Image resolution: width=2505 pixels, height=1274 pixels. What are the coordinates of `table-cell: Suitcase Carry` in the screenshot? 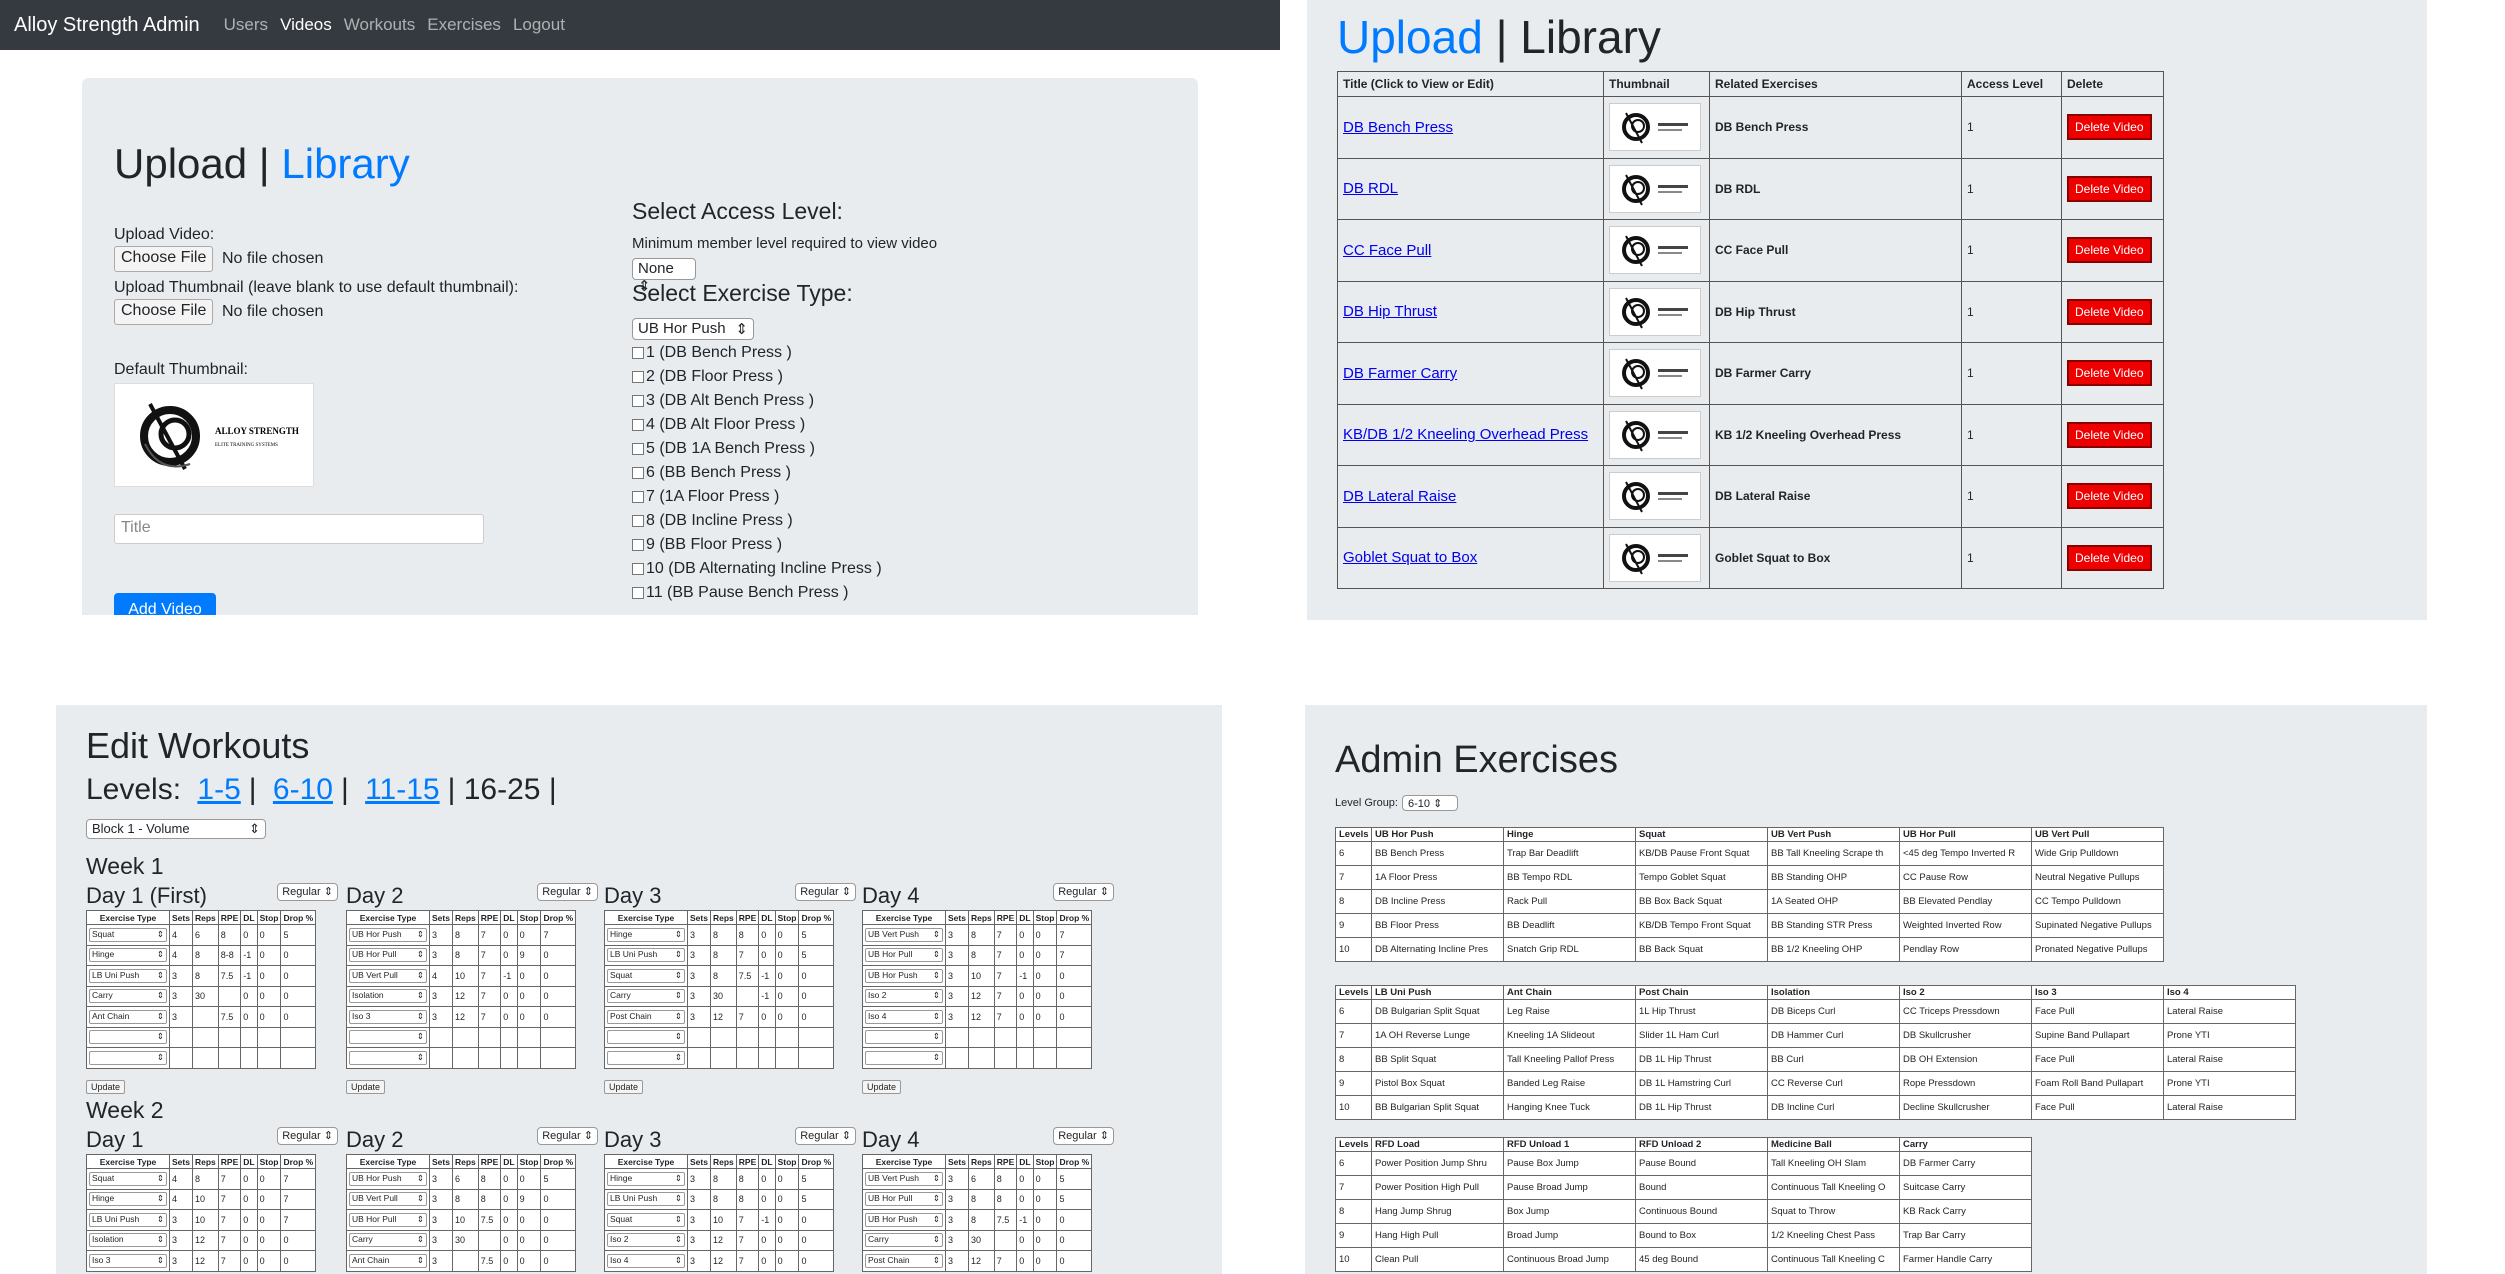 It's located at (1965, 1187).